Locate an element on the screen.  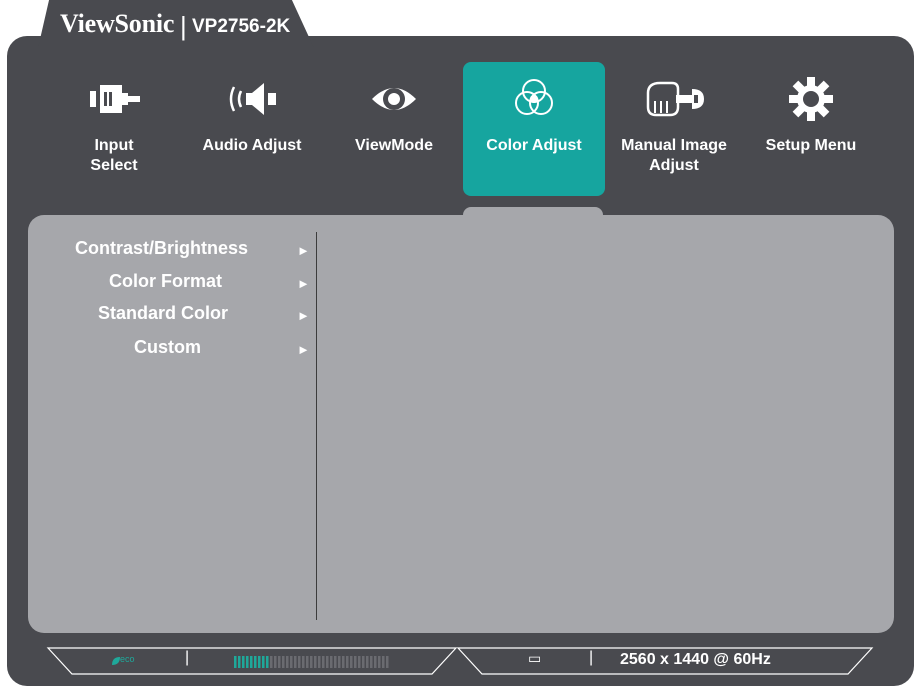
menu-item-color-format: Color Format is located at coordinates (165, 281).